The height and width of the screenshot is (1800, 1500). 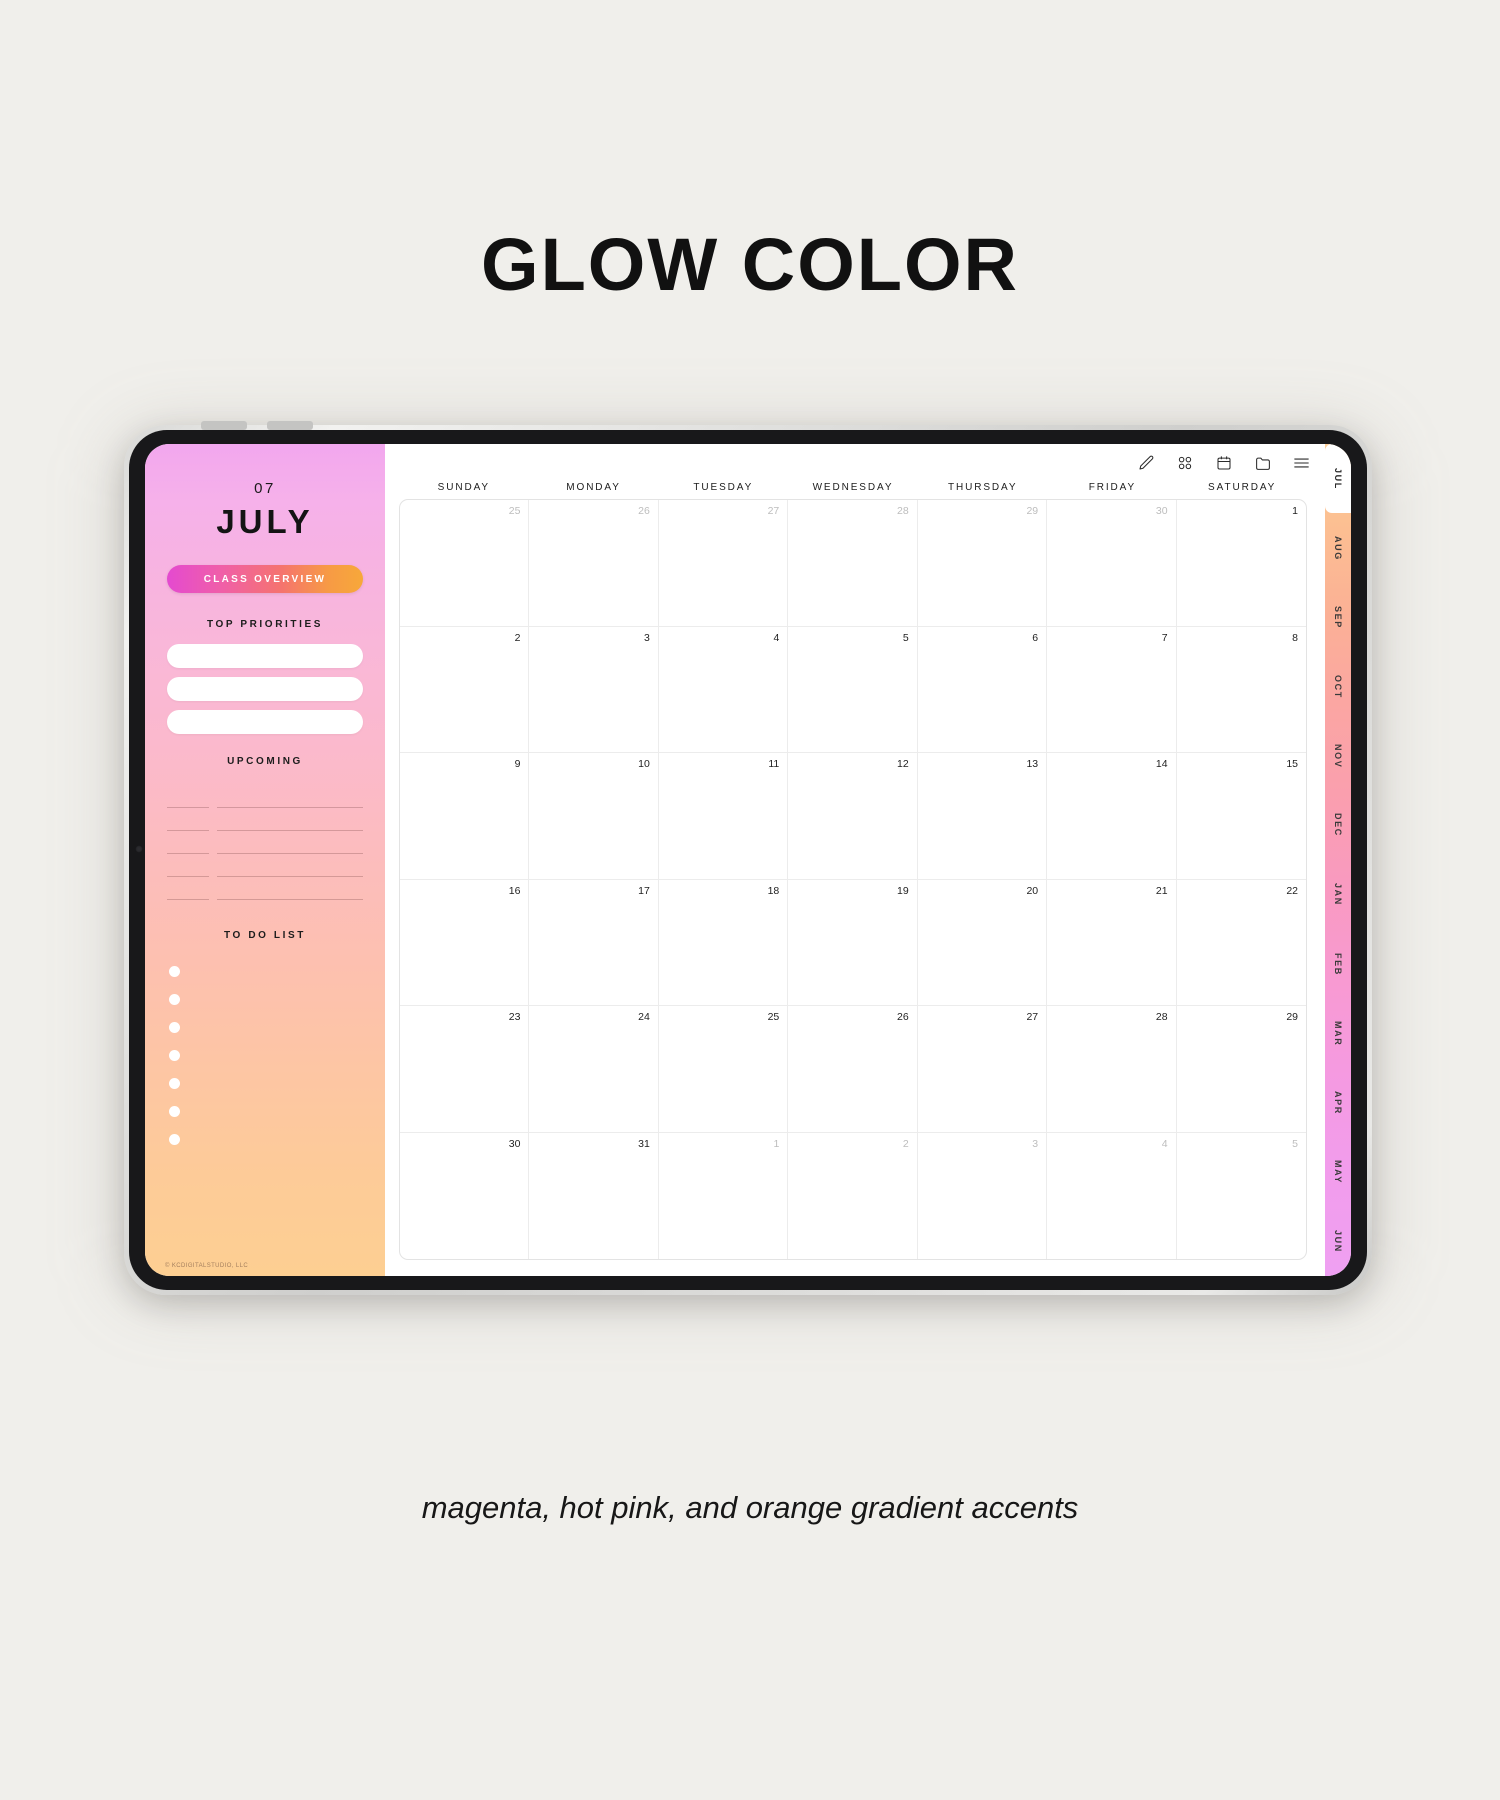 What do you see at coordinates (594, 1069) in the screenshot?
I see `calendar-day-cell: 24` at bounding box center [594, 1069].